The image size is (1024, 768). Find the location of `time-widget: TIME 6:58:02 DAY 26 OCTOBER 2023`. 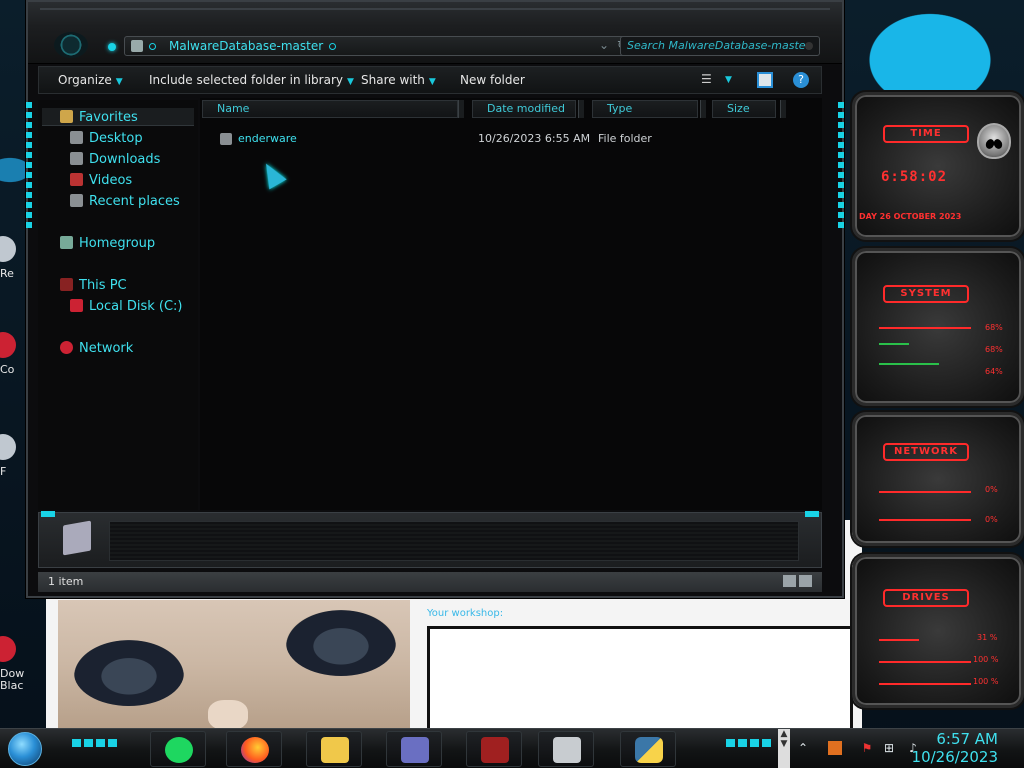

time-widget: TIME 6:58:02 DAY 26 OCTOBER 2023 is located at coordinates (938, 166).